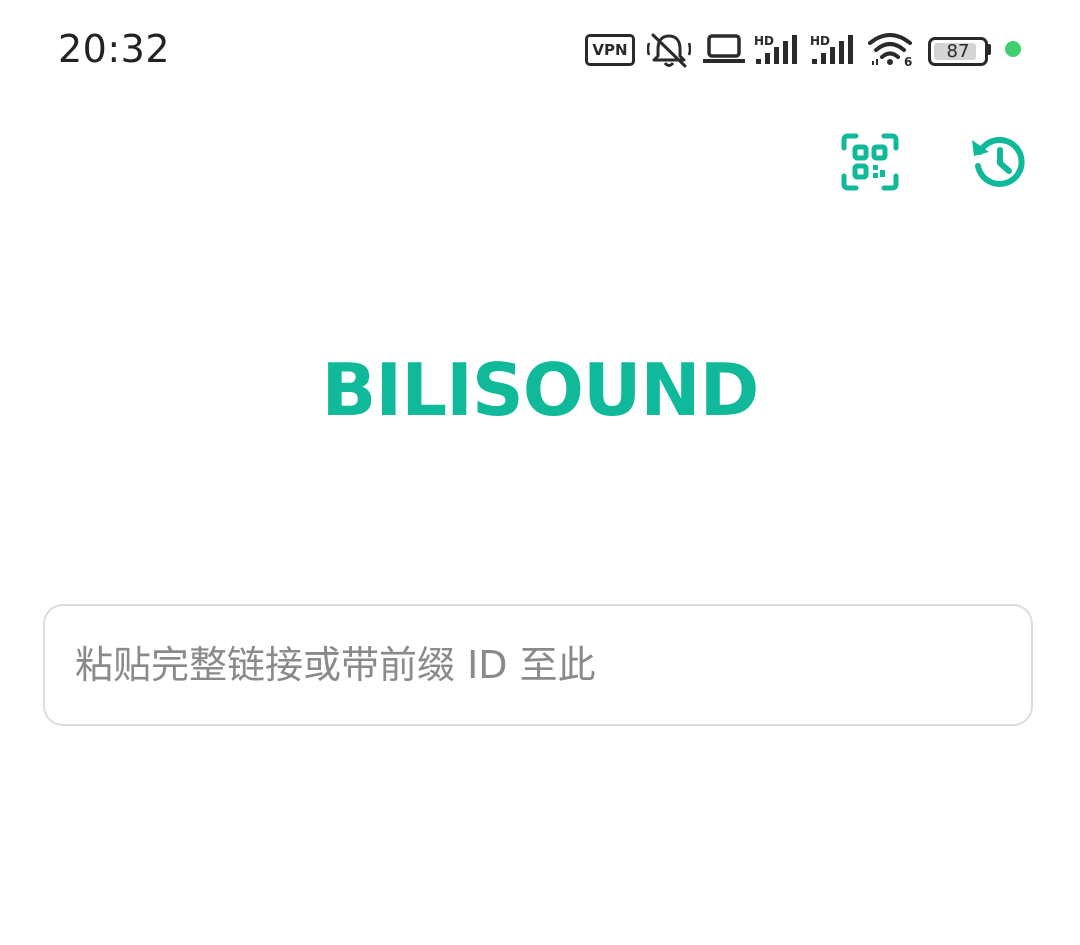  I want to click on qr-scan-icon, so click(870, 162).